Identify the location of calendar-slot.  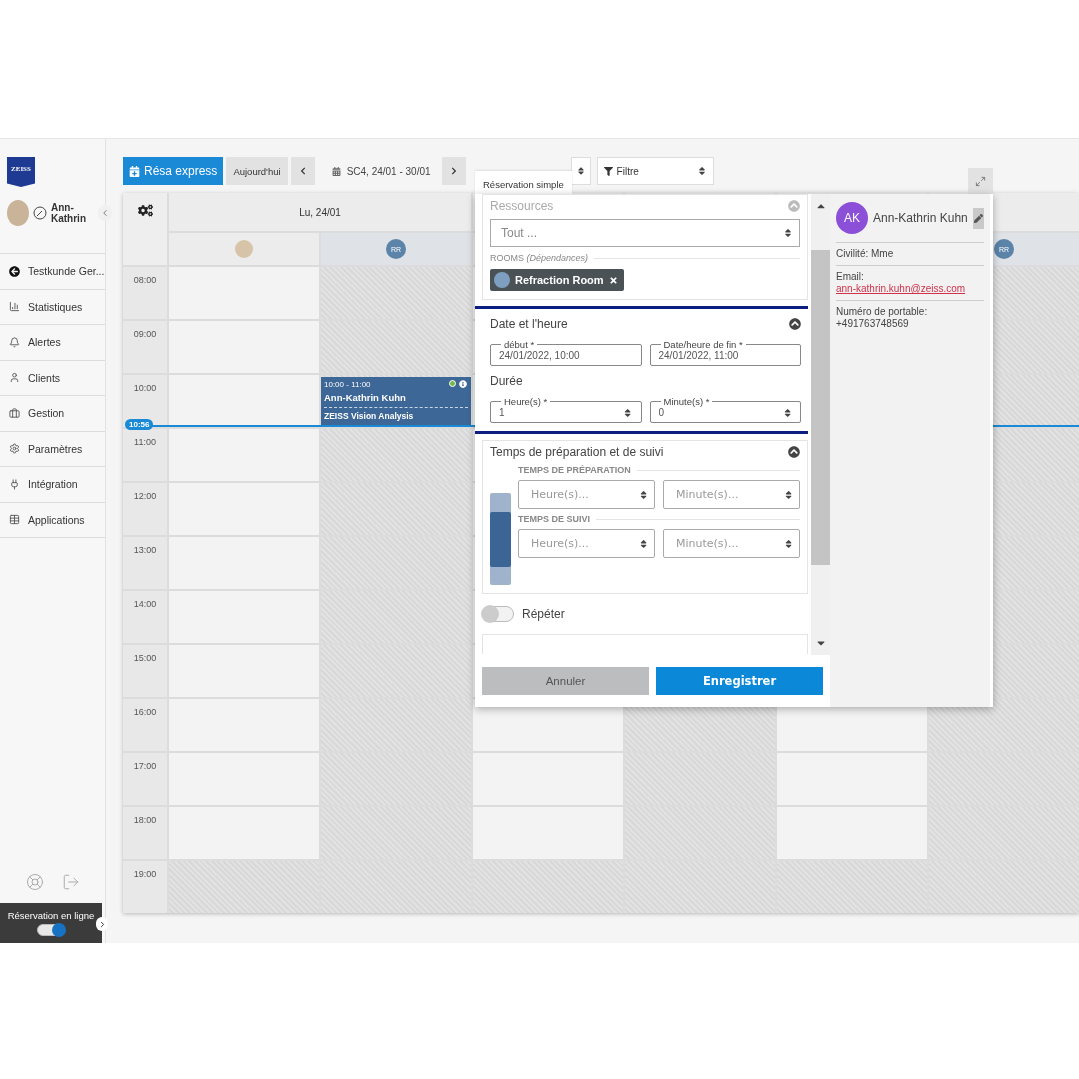
(244, 401).